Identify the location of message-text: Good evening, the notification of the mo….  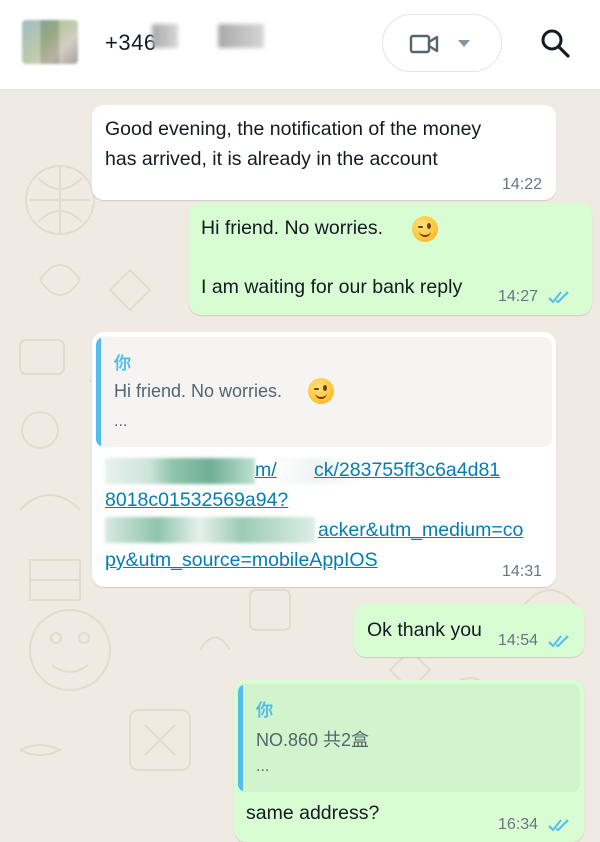
(293, 129).